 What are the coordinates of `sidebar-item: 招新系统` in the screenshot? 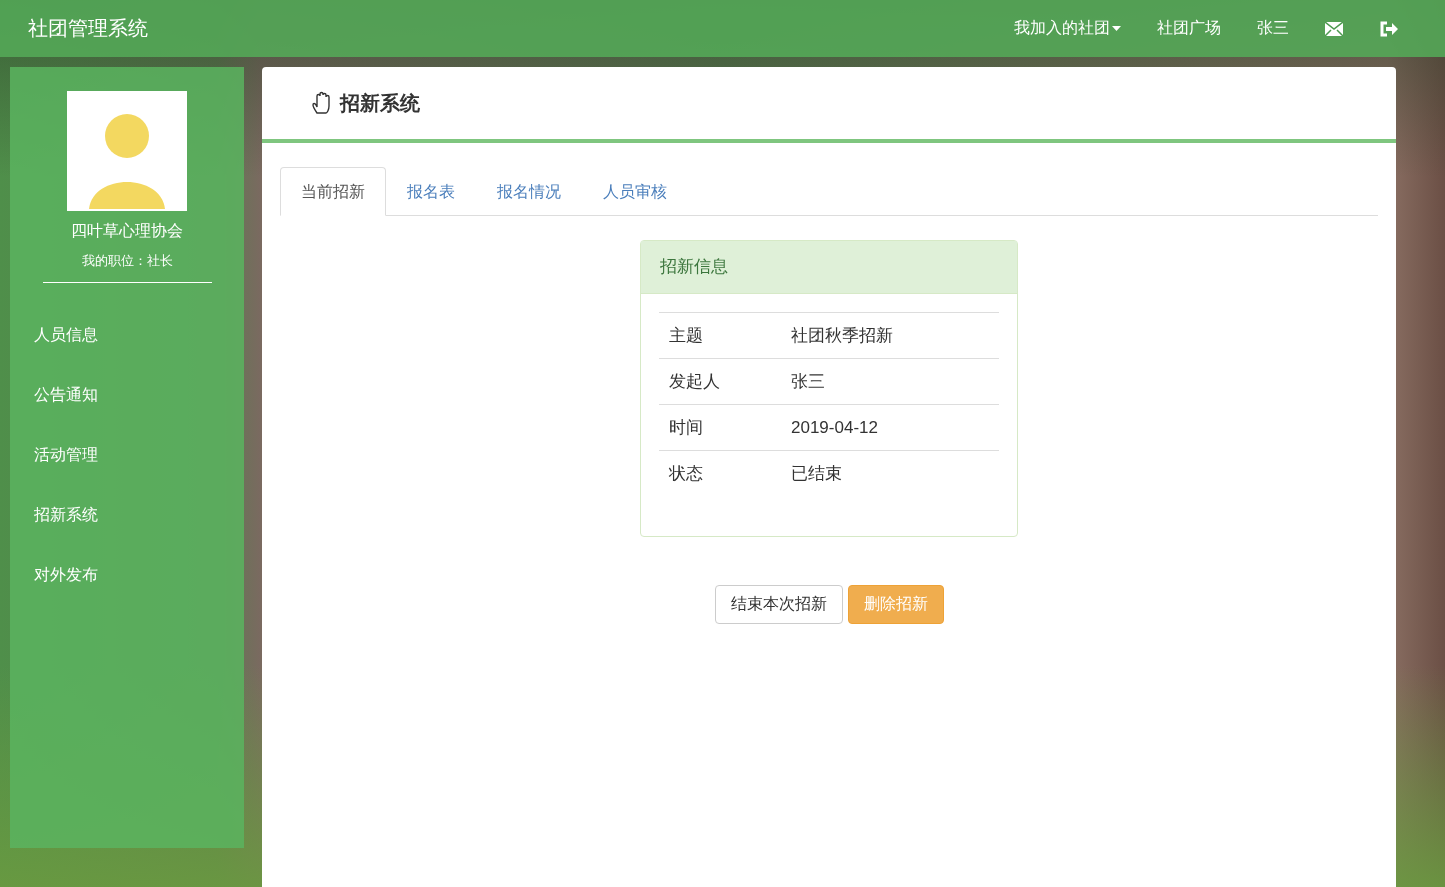 It's located at (127, 523).